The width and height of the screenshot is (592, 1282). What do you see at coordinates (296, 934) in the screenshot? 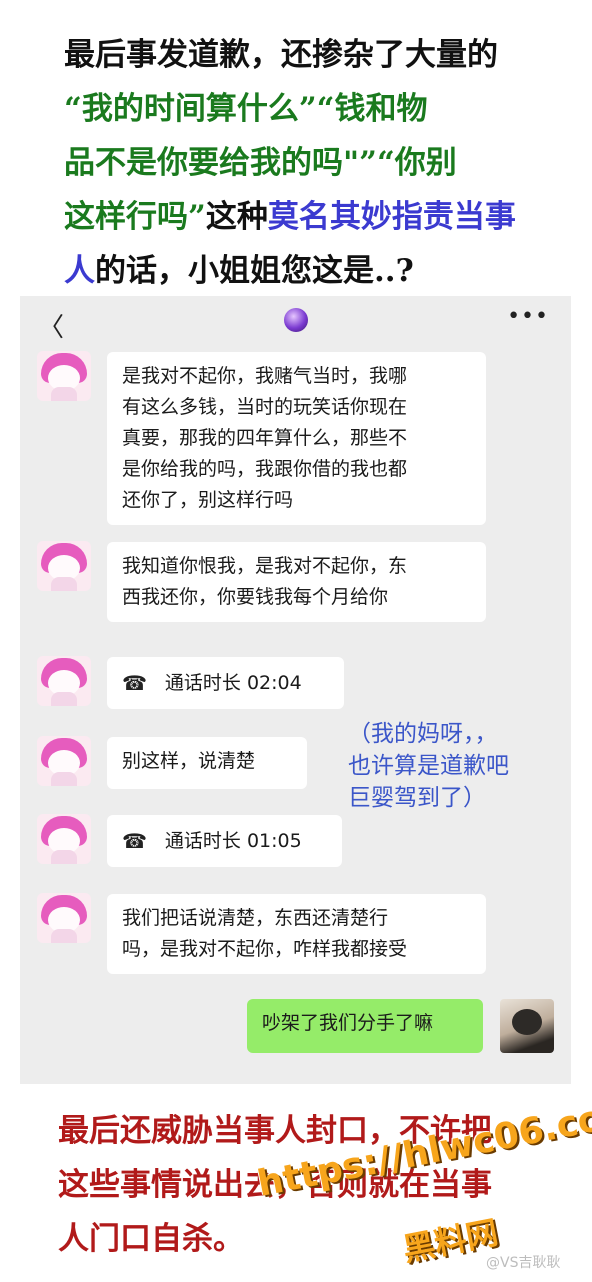
I see `message-bubble: 我们把话说清楚，东西还清楚行 吗，是我对不起你，咋样我都接受` at bounding box center [296, 934].